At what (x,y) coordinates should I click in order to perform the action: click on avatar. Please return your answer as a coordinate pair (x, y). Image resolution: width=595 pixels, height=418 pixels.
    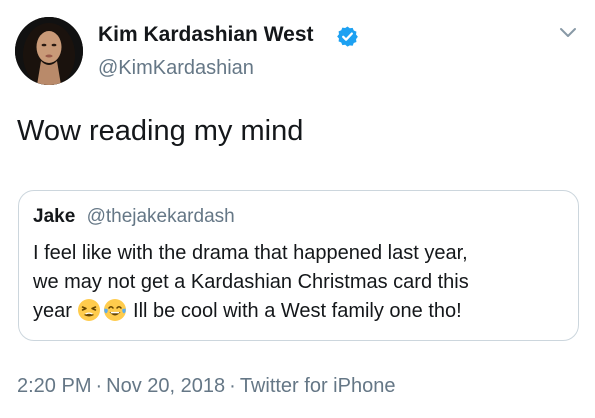
    Looking at the image, I should click on (49, 51).